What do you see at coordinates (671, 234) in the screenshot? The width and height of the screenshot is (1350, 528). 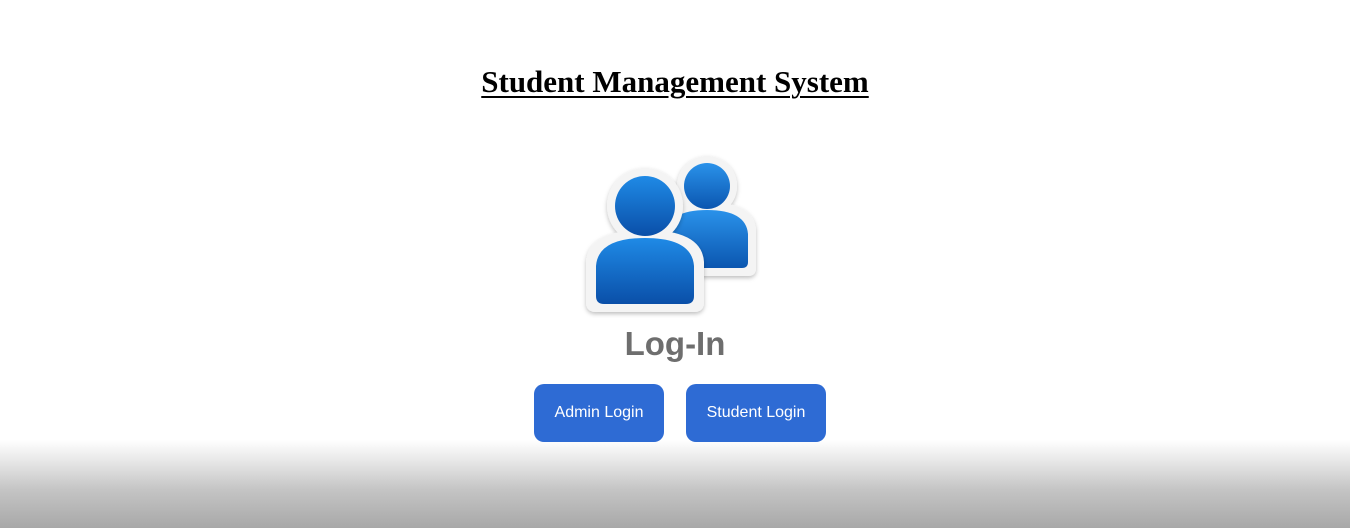 I see `users-icon` at bounding box center [671, 234].